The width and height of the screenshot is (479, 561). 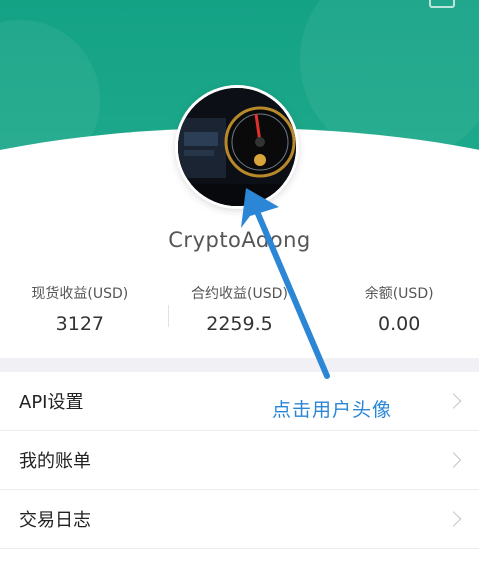 I want to click on menu-item-my-bills: 我的账单, so click(x=239, y=460).